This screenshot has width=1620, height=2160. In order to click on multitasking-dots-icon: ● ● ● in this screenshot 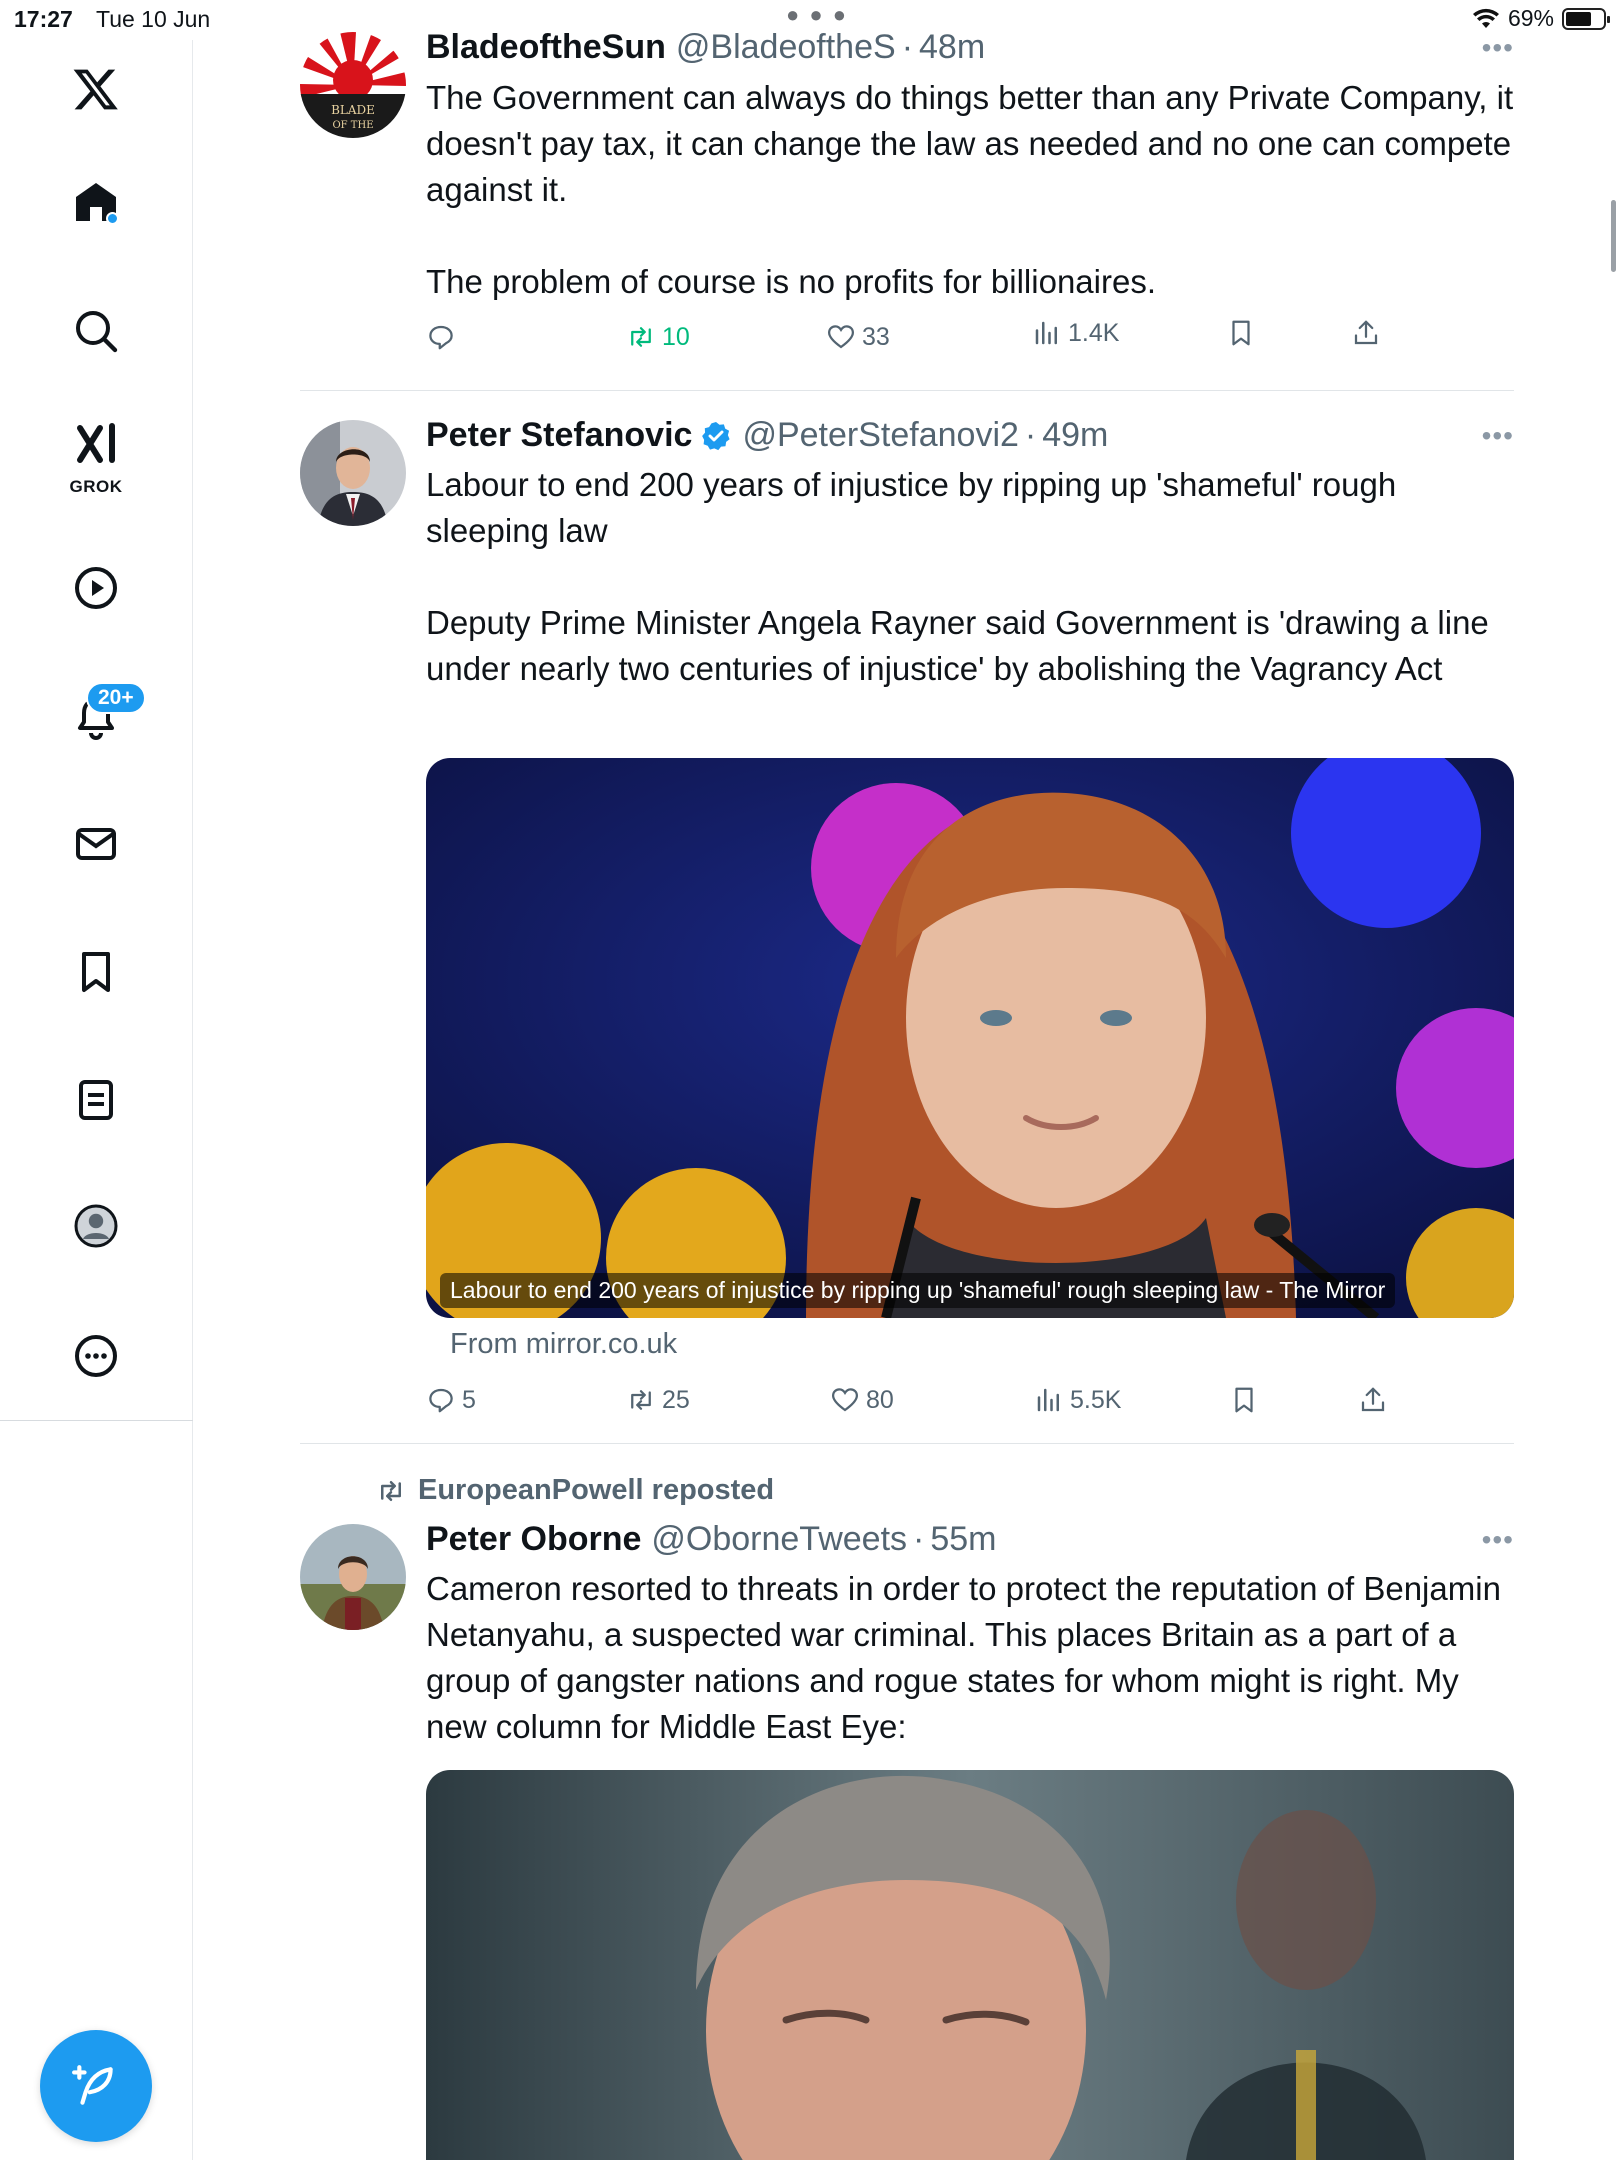, I will do `click(817, 15)`.